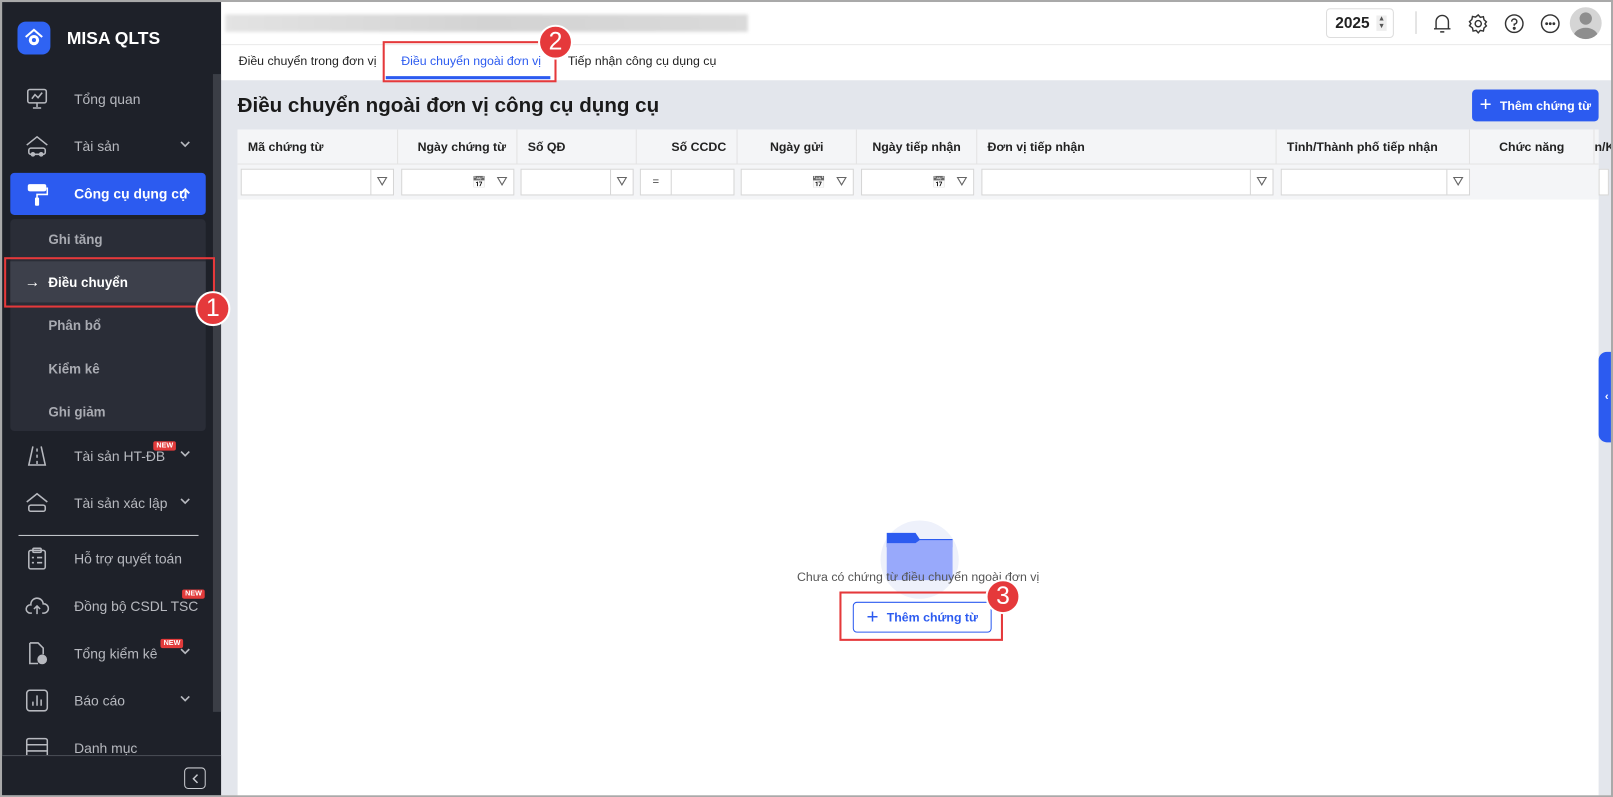  Describe the element at coordinates (1442, 23) in the screenshot. I see `bell-icon` at that location.